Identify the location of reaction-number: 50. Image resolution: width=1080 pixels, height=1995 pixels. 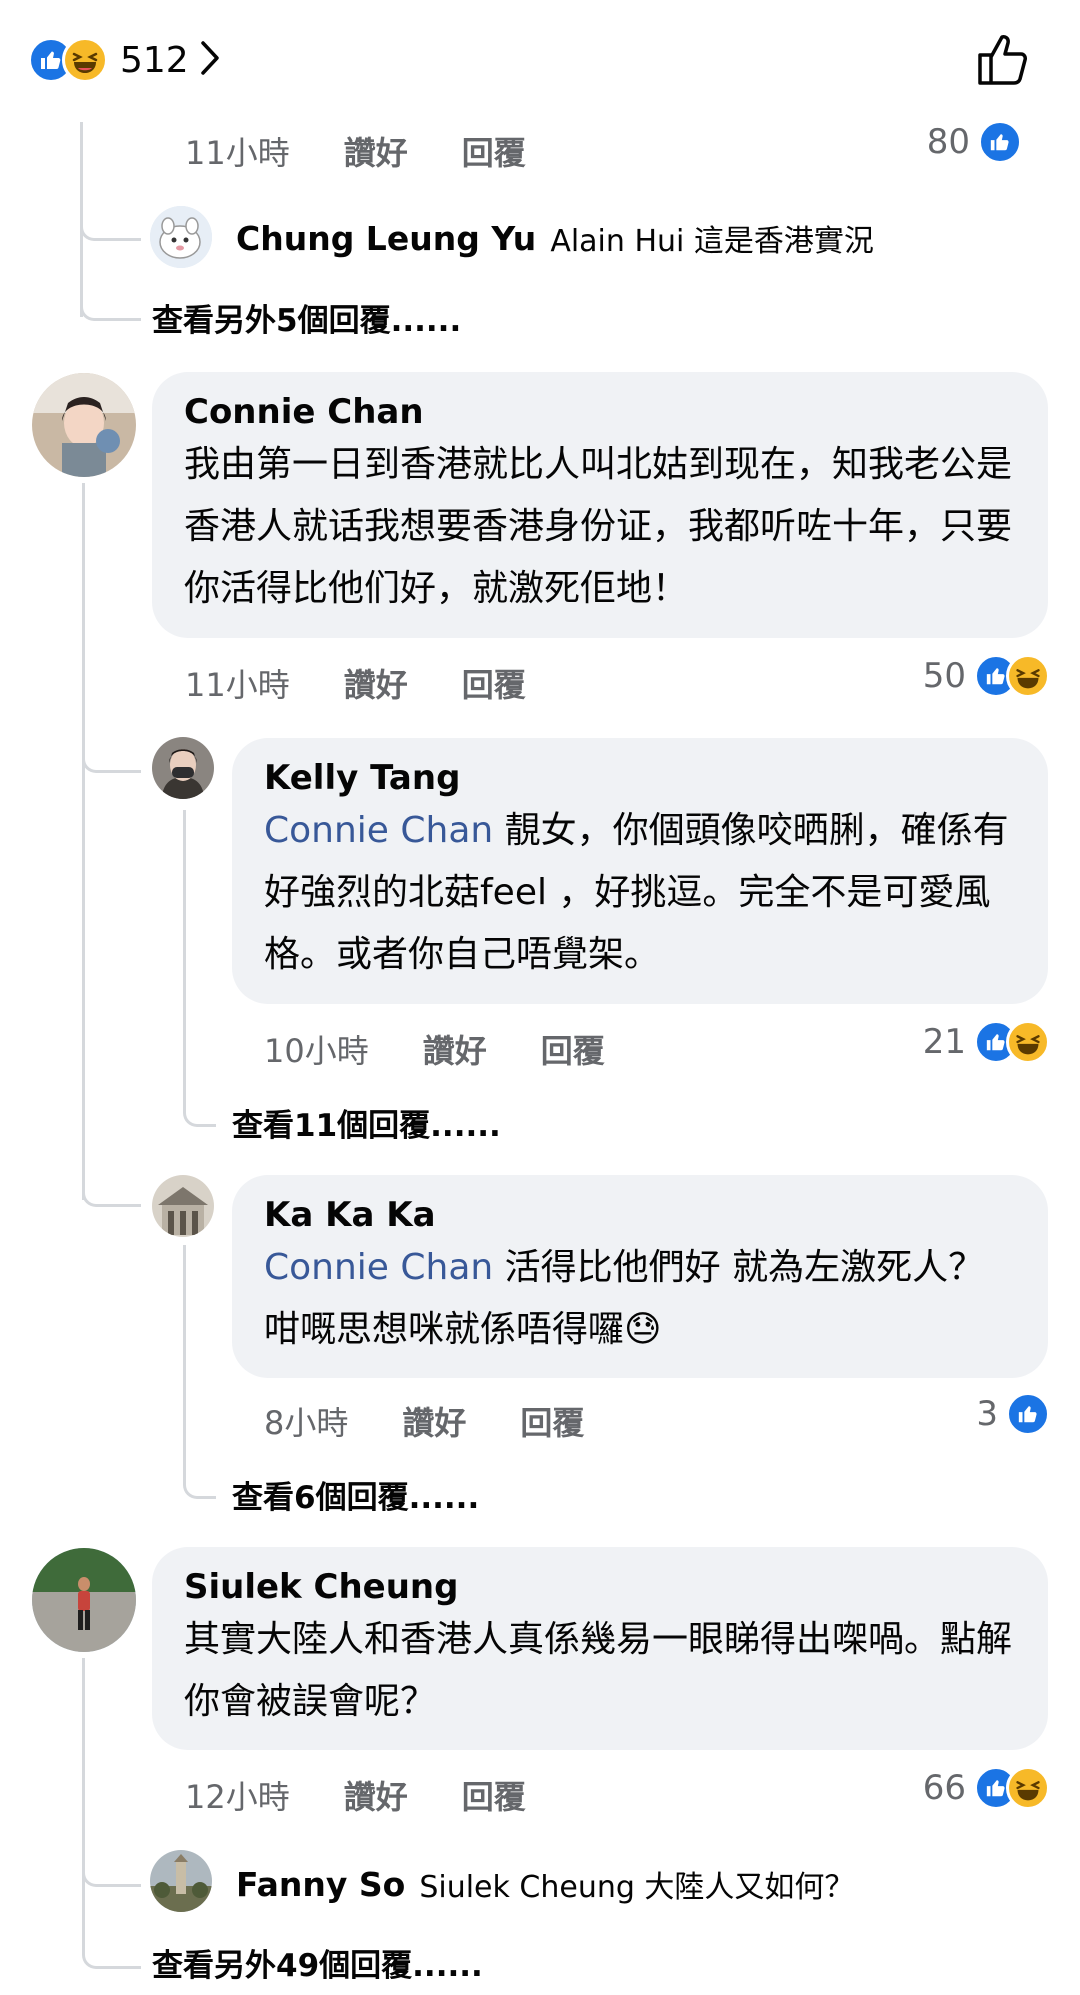
(944, 676).